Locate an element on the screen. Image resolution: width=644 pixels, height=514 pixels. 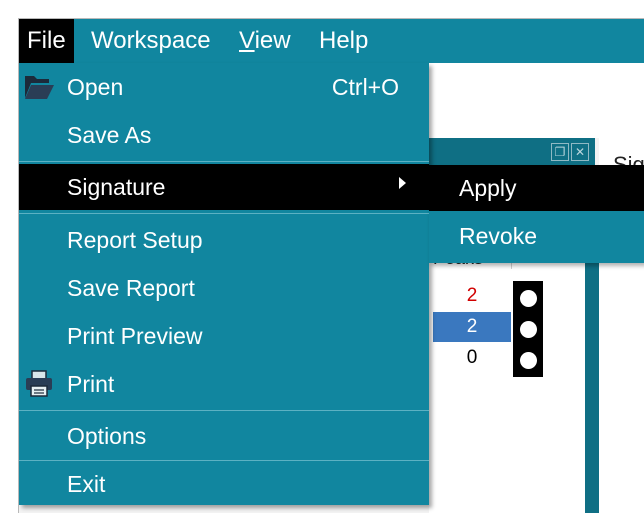
menu-help: Help is located at coordinates (343, 41).